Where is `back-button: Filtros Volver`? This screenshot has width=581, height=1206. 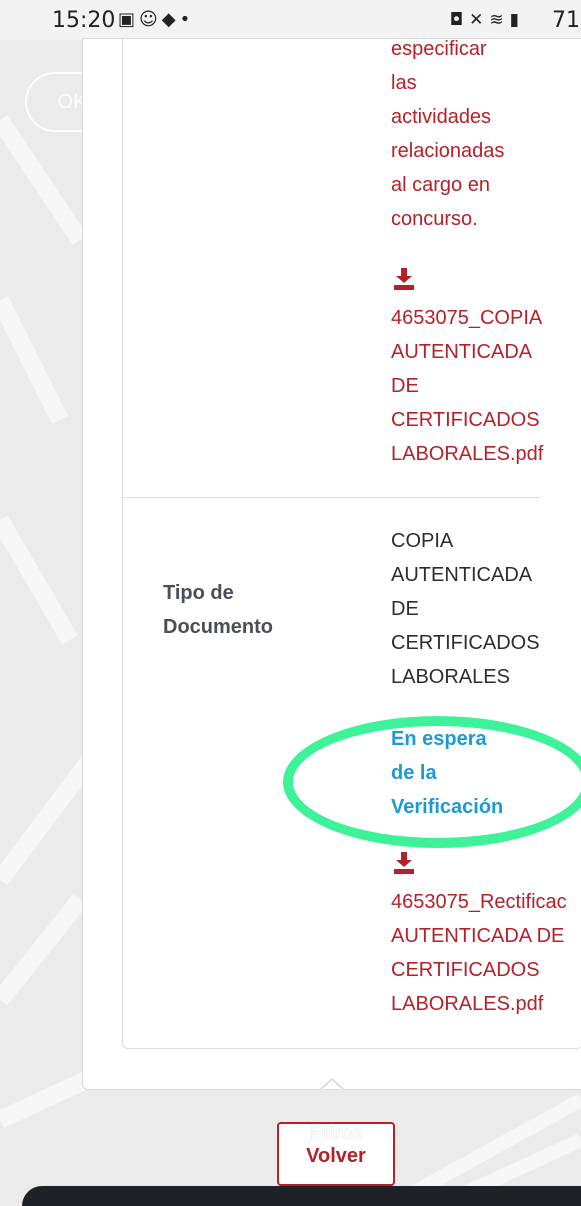 back-button: Filtros Volver is located at coordinates (336, 1154).